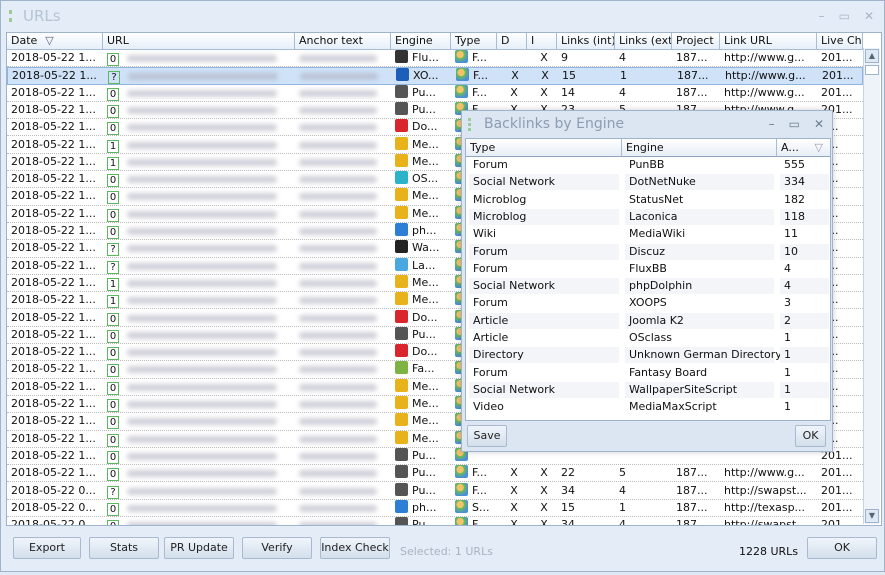 This screenshot has height=575, width=885. Describe the element at coordinates (277, 548) in the screenshot. I see `verify-button: Verify` at that location.